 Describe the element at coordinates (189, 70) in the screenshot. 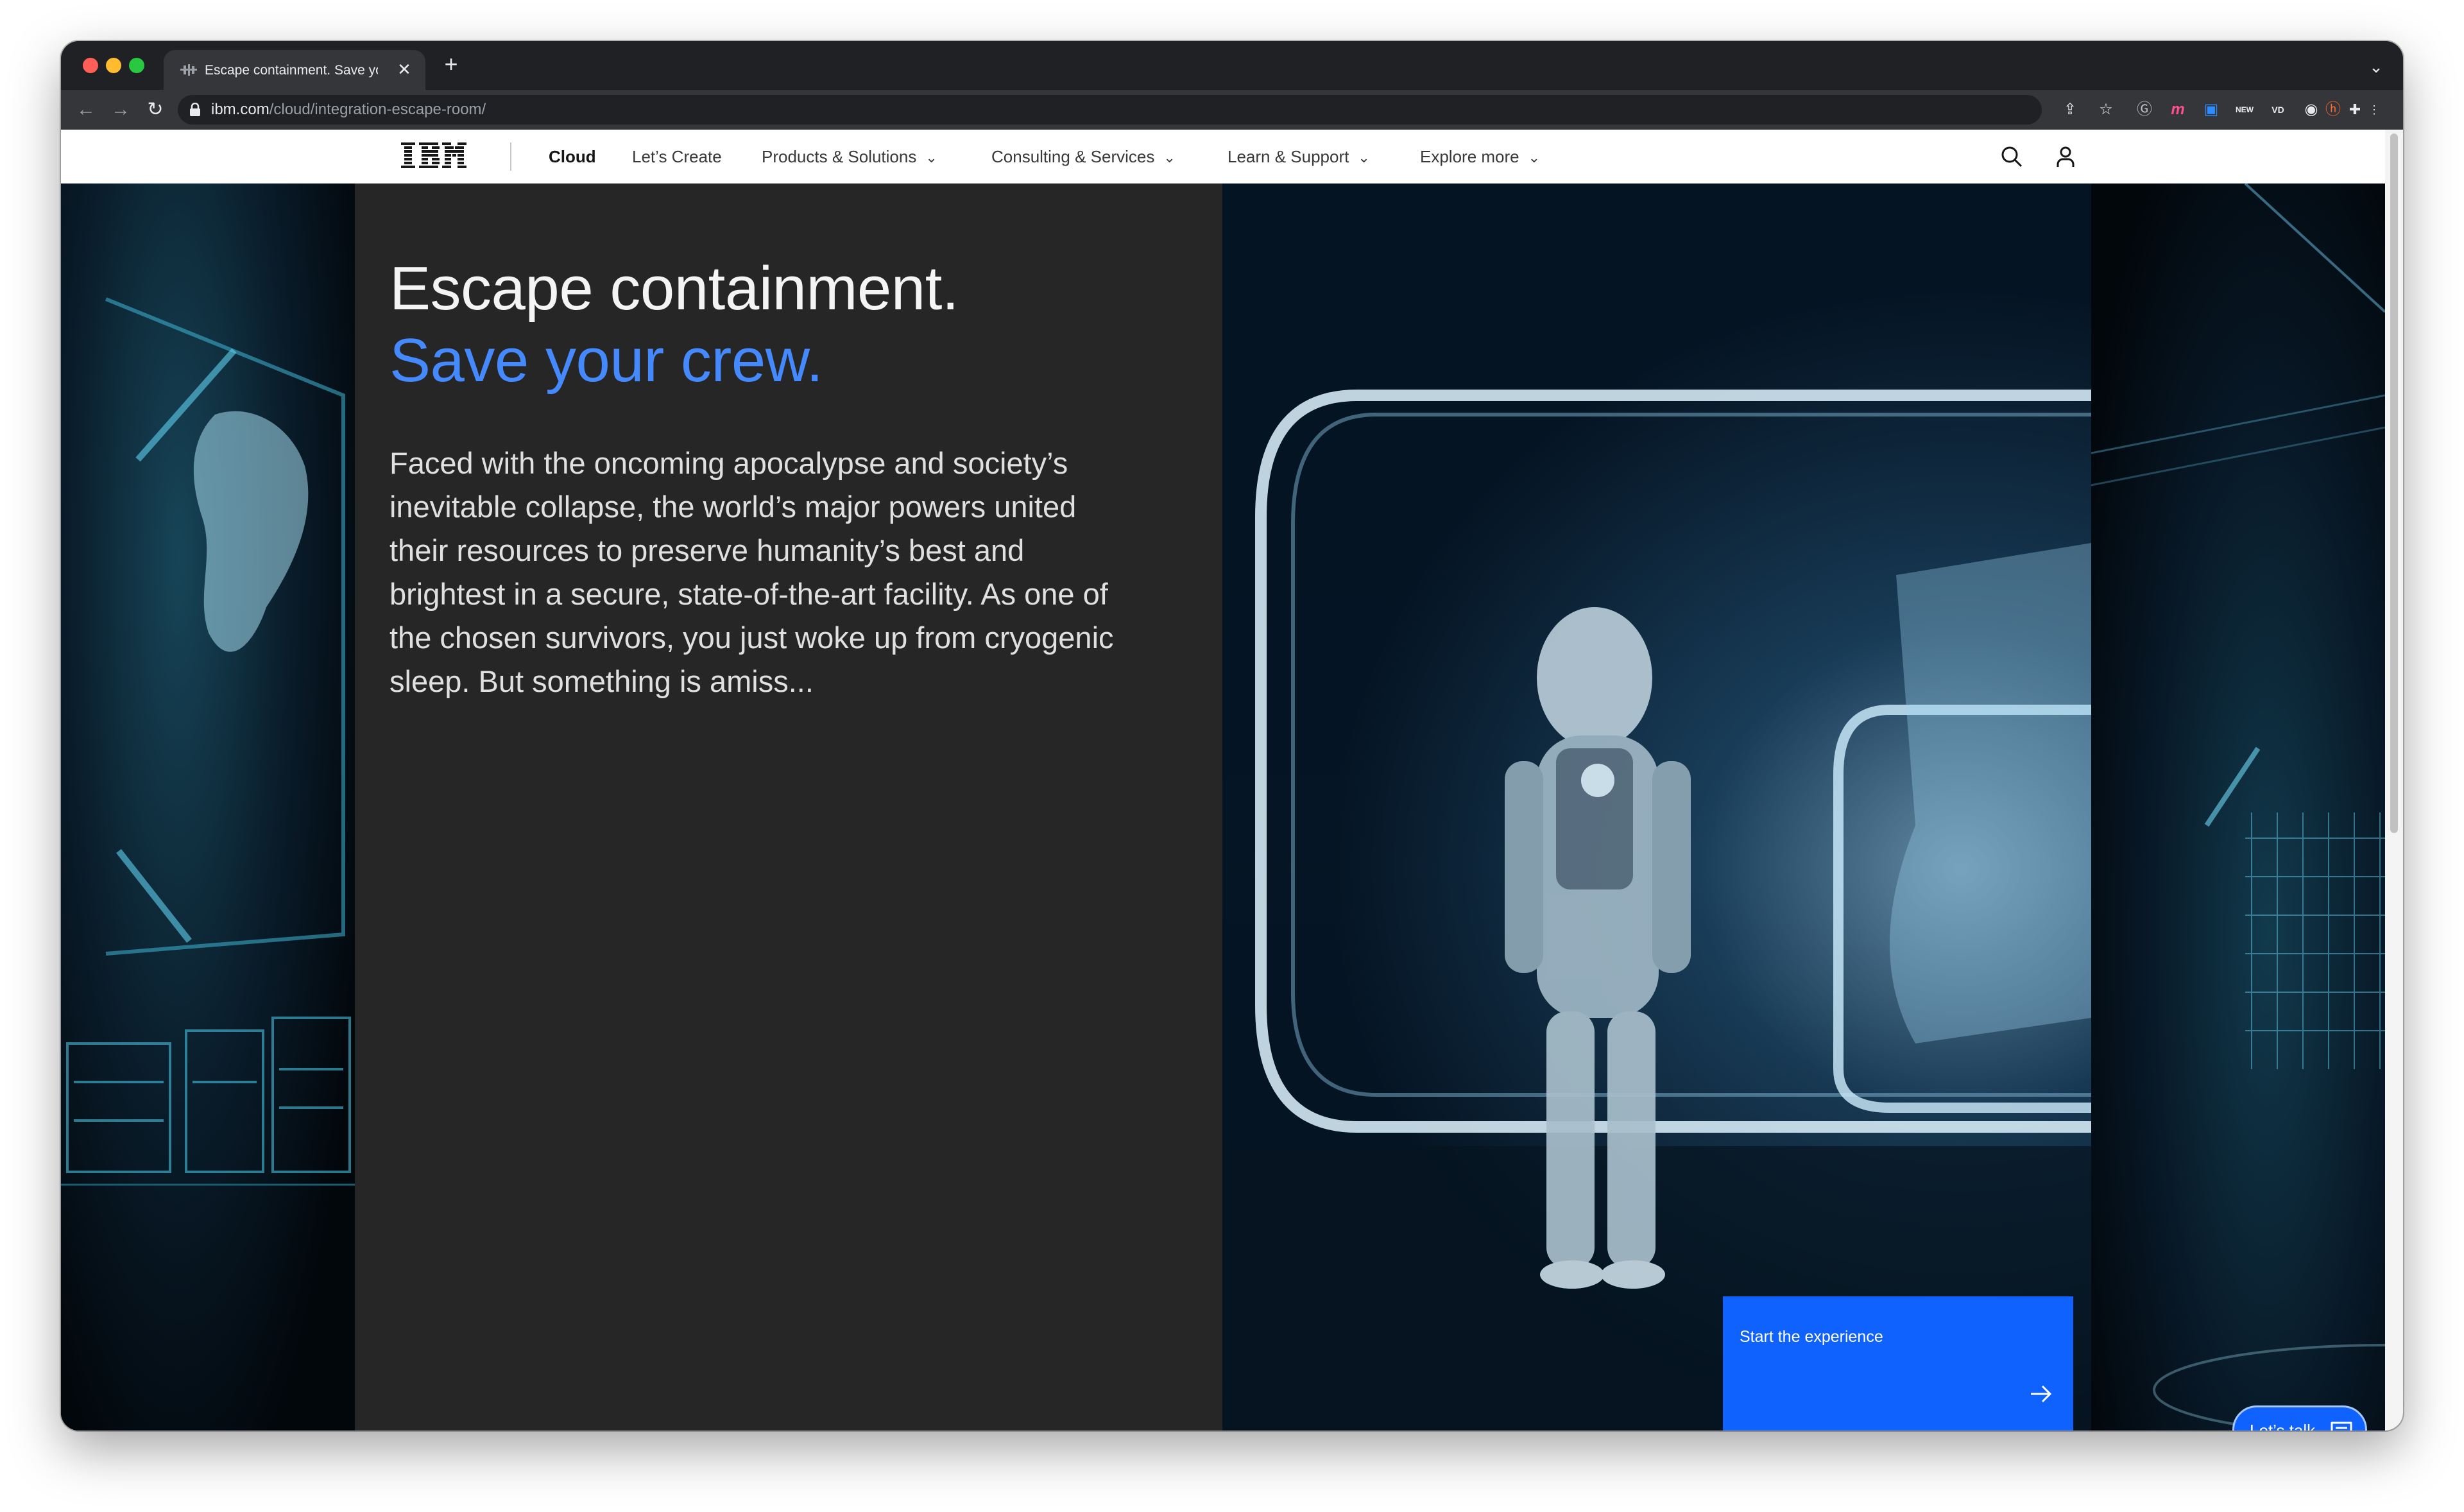

I see `ibm-favicon-icon` at that location.